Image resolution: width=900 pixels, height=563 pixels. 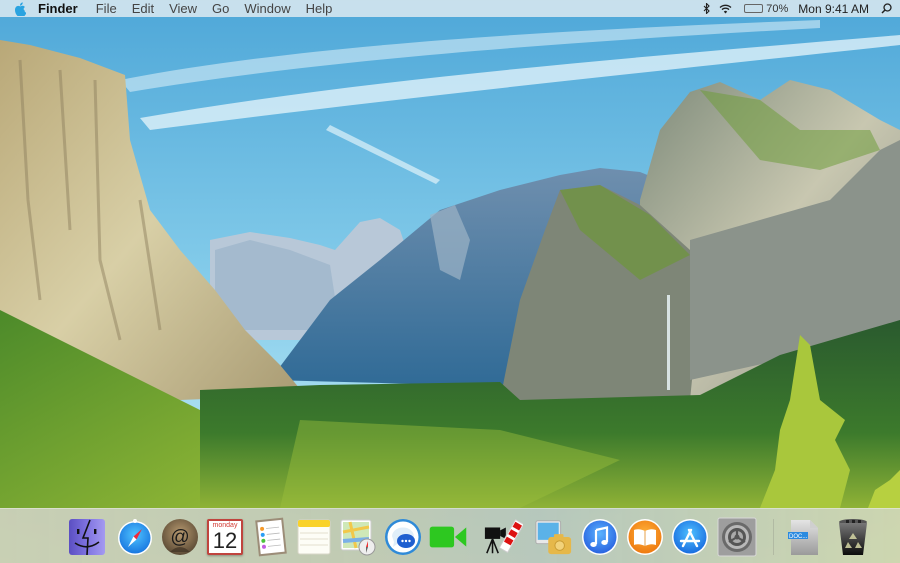 I want to click on dock-item-finder, so click(x=87, y=537).